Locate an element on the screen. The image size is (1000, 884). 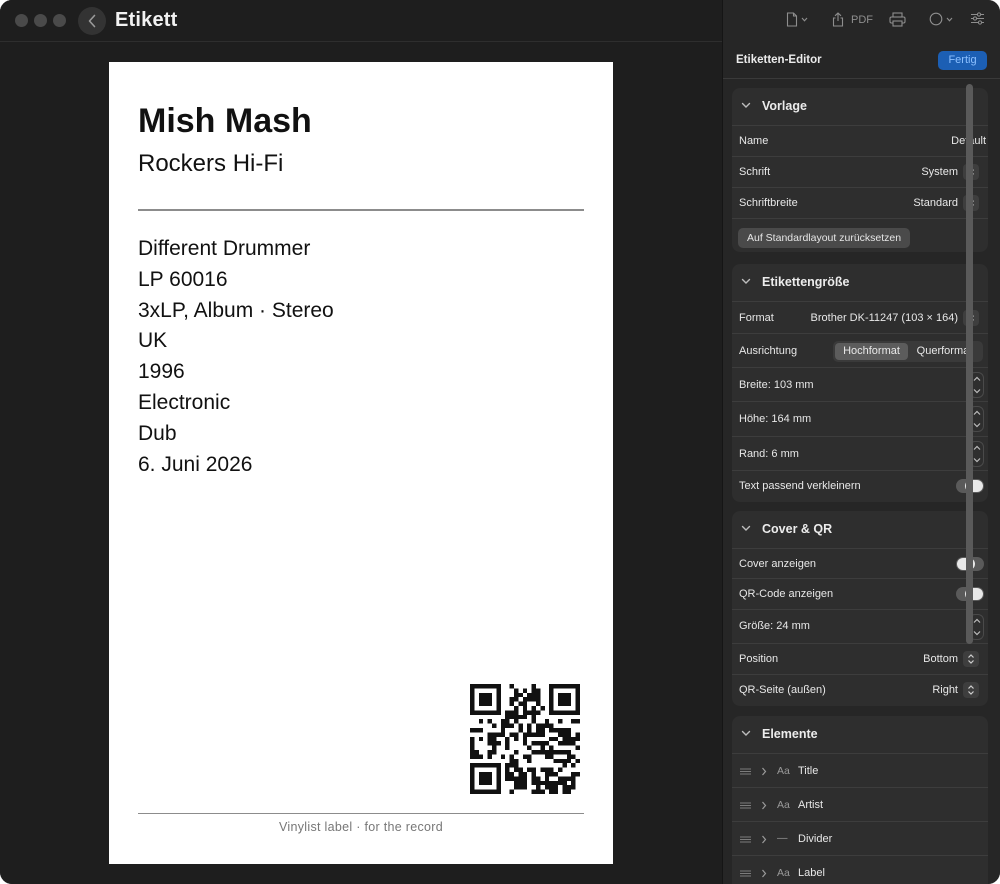
qr-position-select is located at coordinates (971, 659).